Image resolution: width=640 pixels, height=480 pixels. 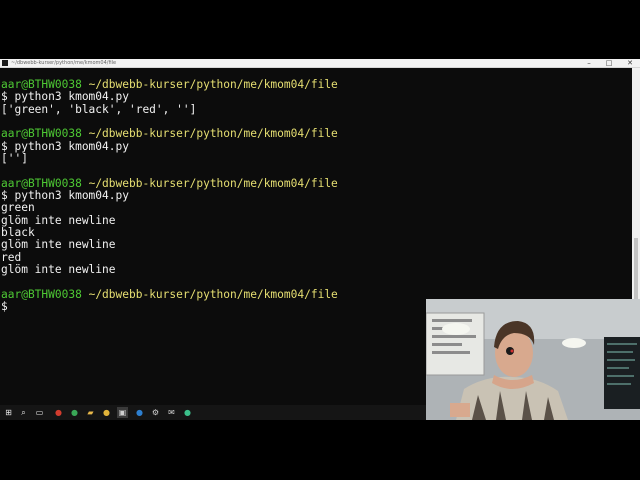 I want to click on terminal-text: [''], so click(x=14, y=159).